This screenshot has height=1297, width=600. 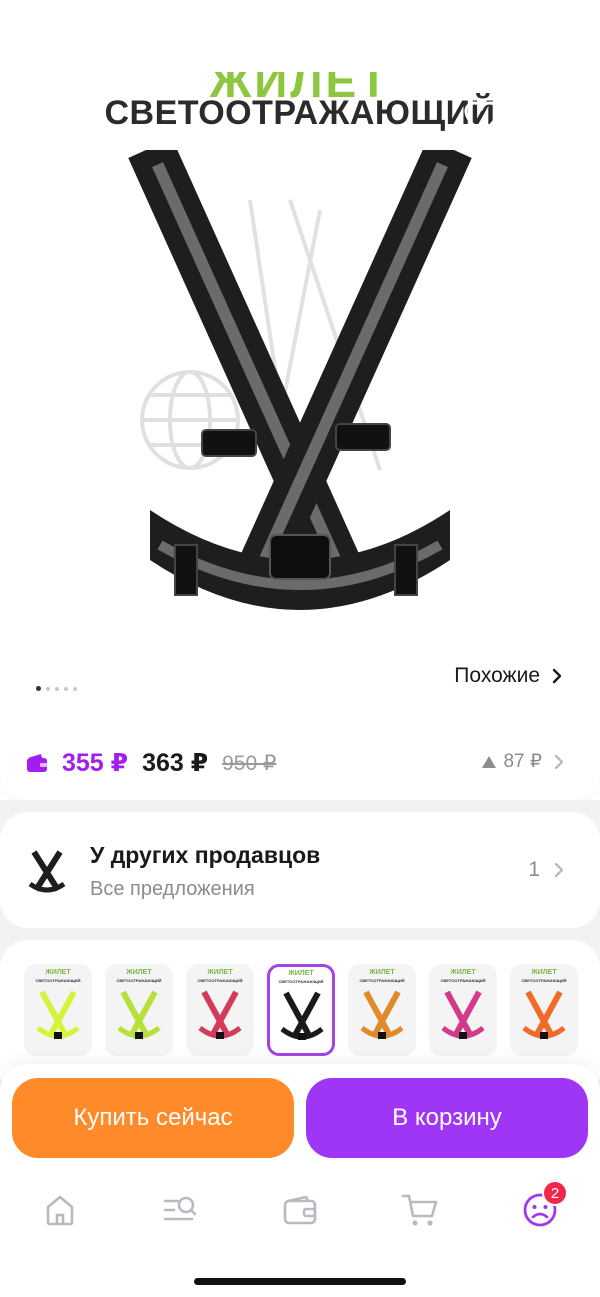 I want to click on cart-badge: 2, so click(x=555, y=1193).